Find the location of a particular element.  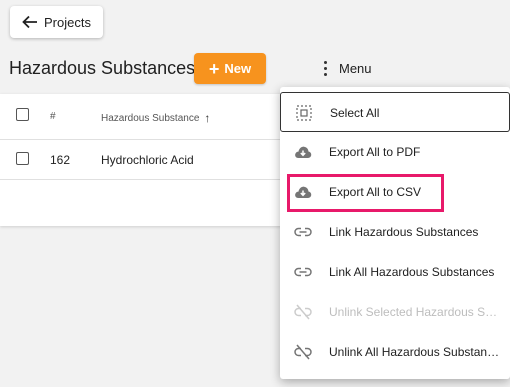

page-title: Hazardous Substances is located at coordinates (102, 68).